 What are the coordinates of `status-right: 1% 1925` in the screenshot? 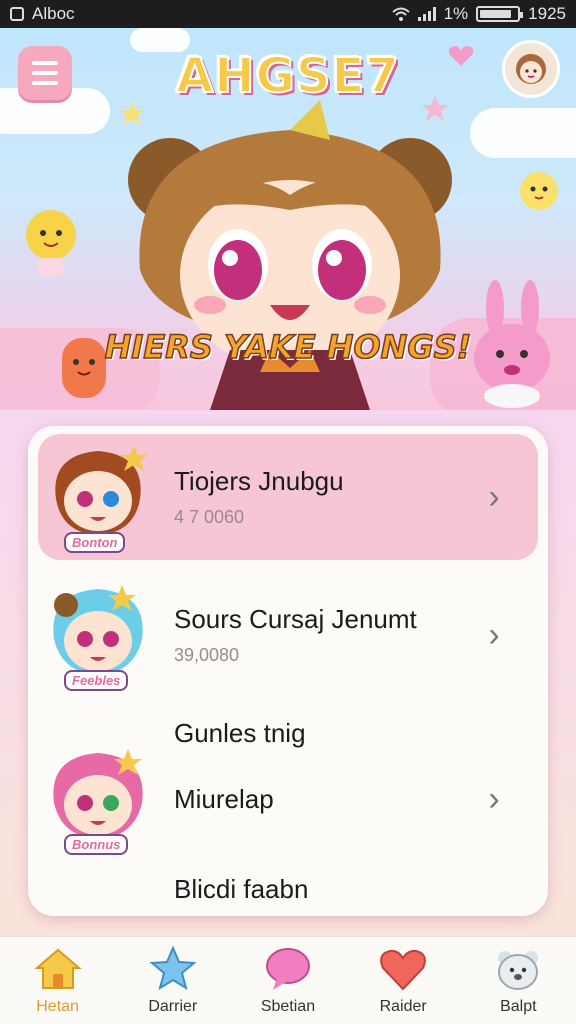 It's located at (478, 14).